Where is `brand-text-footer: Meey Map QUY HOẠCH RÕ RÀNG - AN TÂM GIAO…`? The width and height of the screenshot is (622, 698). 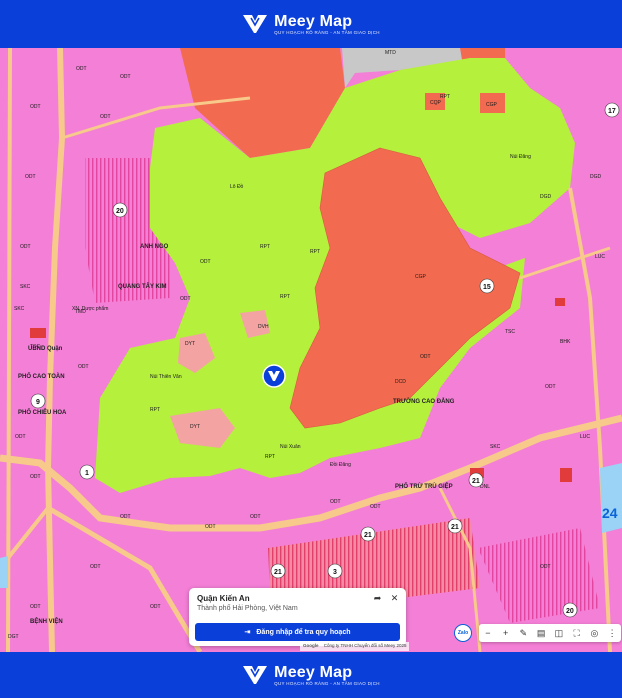 brand-text-footer: Meey Map QUY HOẠCH RÕ RÀNG - AN TÂM GIAO… is located at coordinates (327, 675).